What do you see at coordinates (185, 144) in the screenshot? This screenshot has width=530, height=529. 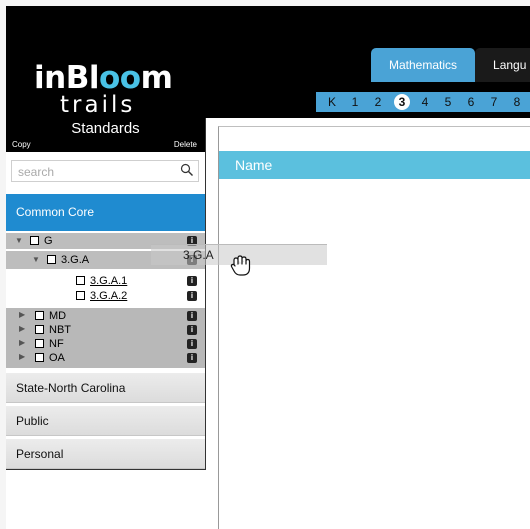 I see `delete-button: Delete` at bounding box center [185, 144].